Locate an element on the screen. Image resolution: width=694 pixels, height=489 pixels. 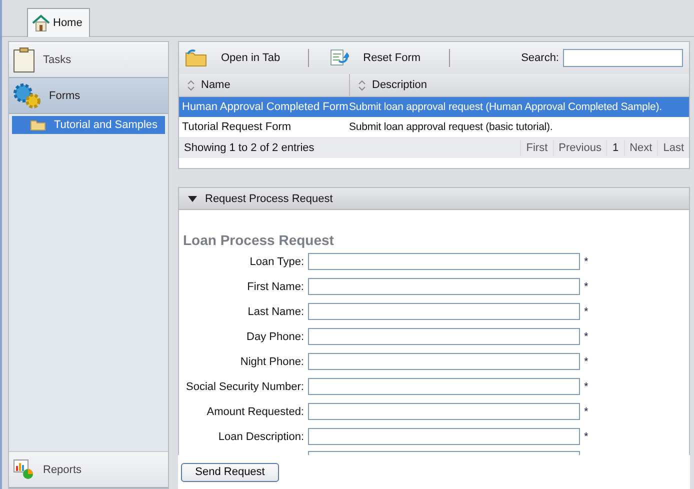
sidebar-section: Forms is located at coordinates (88, 96).